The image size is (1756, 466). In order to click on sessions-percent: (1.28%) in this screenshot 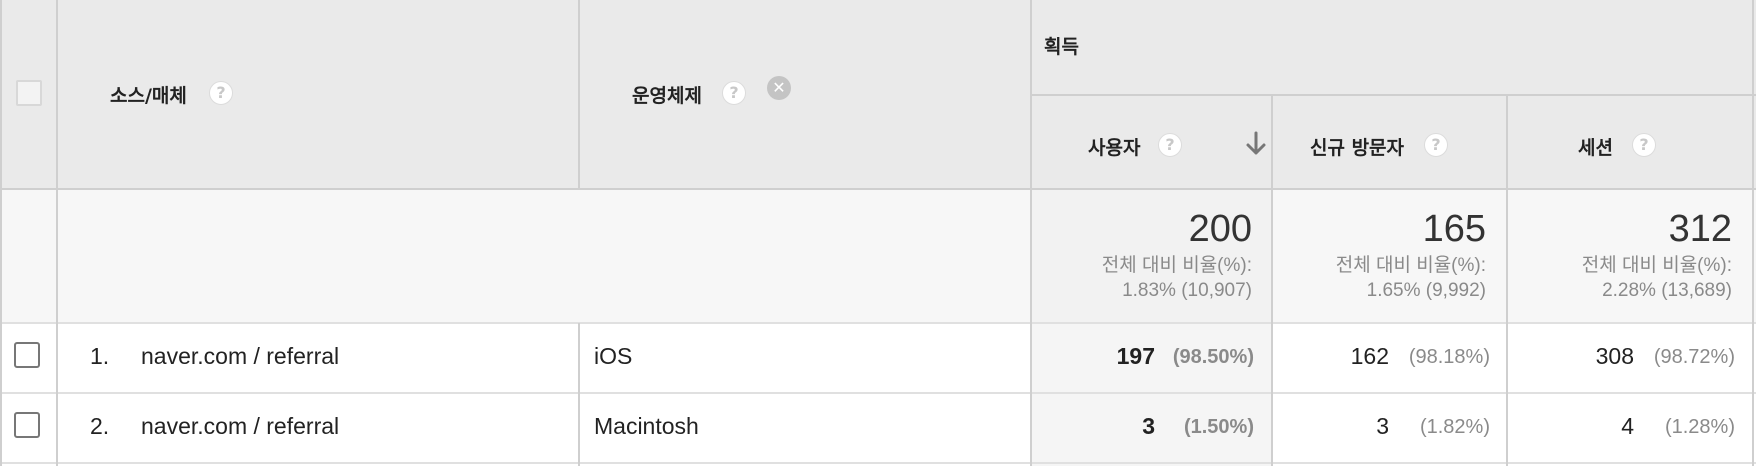, I will do `click(1699, 427)`.